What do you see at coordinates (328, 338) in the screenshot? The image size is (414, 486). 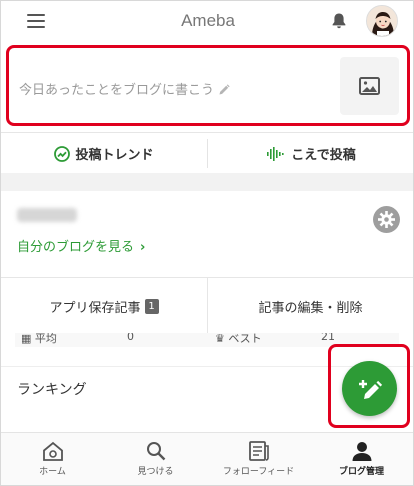 I see `stat-best-value: 21` at bounding box center [328, 338].